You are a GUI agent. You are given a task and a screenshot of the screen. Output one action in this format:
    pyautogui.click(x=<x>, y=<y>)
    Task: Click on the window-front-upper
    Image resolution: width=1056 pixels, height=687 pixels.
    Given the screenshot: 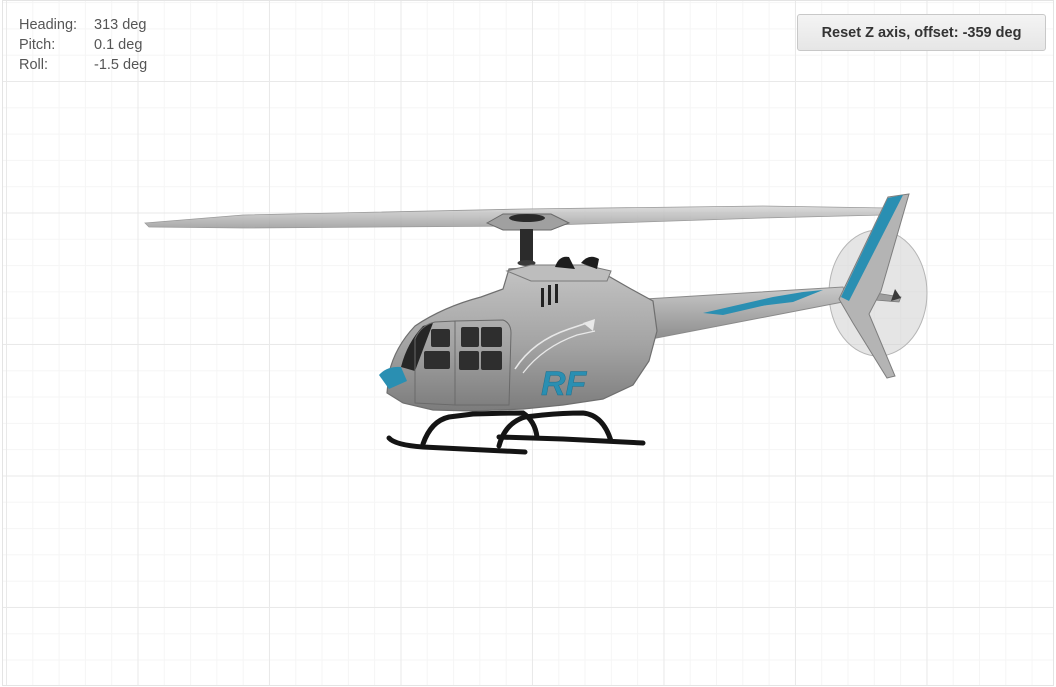 What is the action you would take?
    pyautogui.click(x=440, y=338)
    